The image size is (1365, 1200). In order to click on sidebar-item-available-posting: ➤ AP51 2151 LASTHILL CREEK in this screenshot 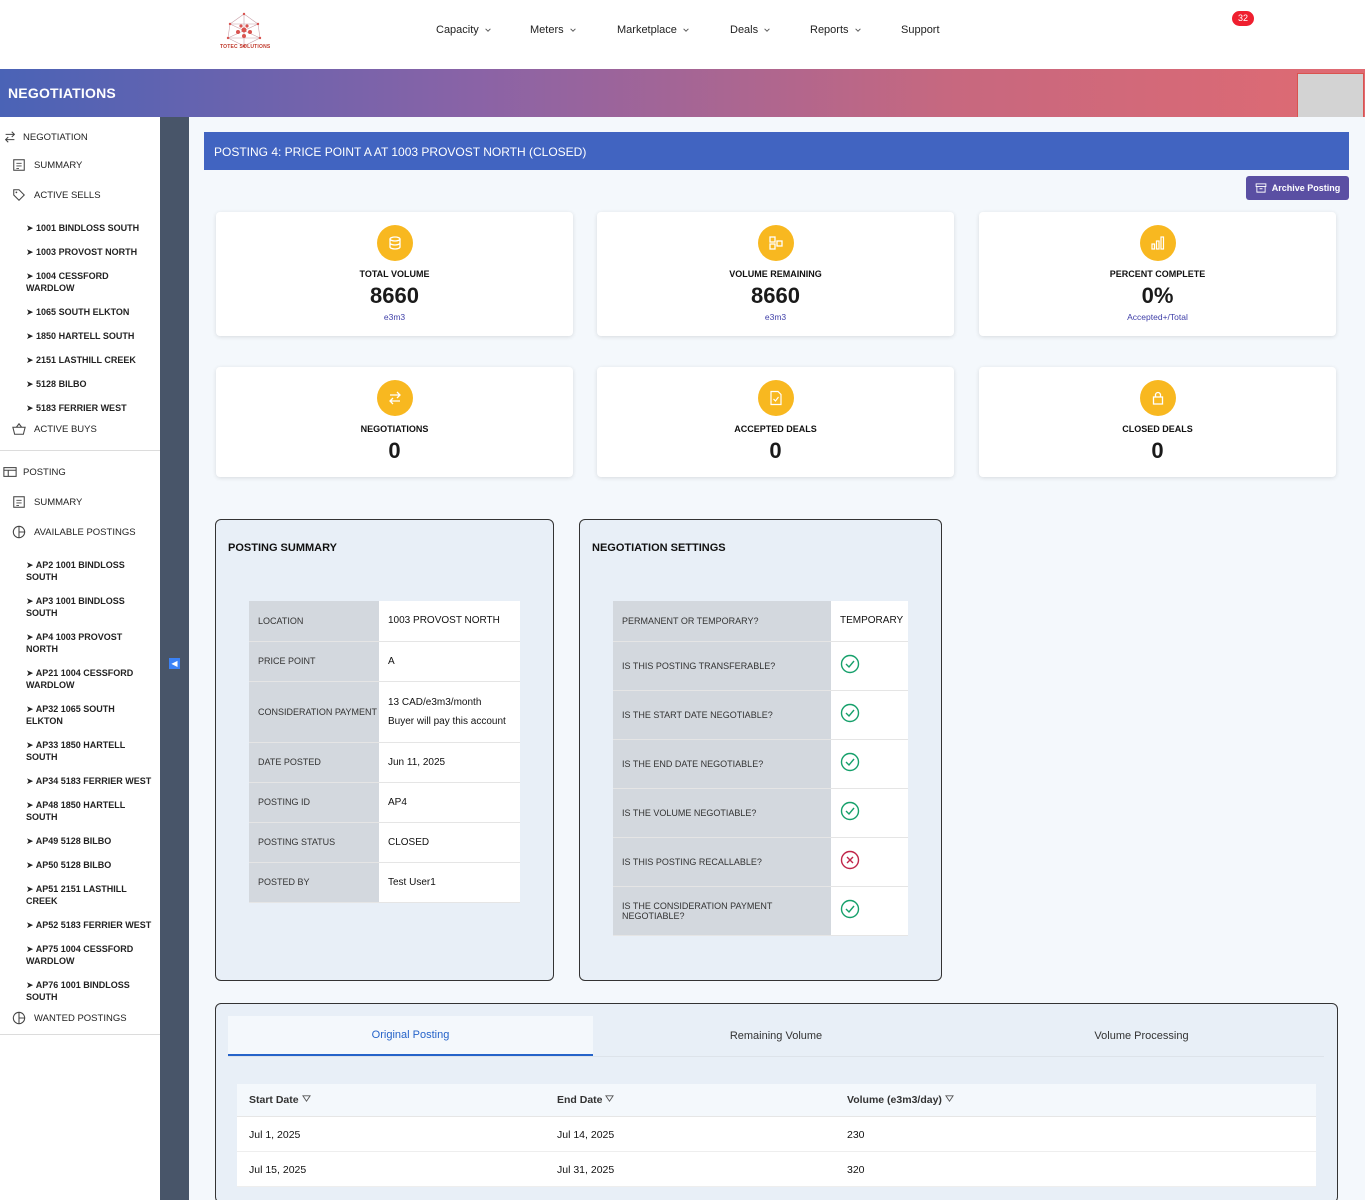, I will do `click(89, 895)`.